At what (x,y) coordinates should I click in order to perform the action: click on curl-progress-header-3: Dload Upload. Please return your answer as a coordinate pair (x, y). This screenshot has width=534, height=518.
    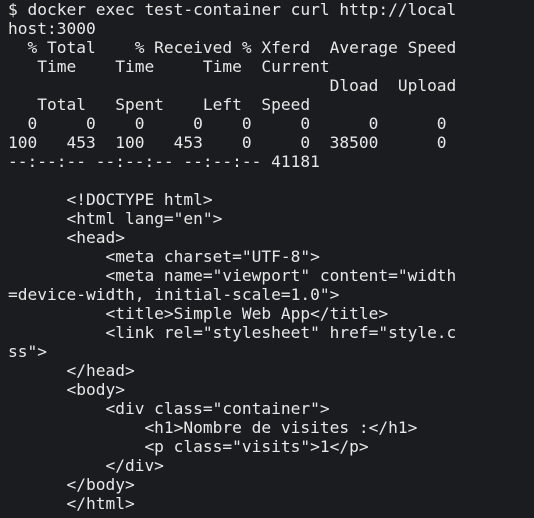
    Looking at the image, I should click on (232, 85).